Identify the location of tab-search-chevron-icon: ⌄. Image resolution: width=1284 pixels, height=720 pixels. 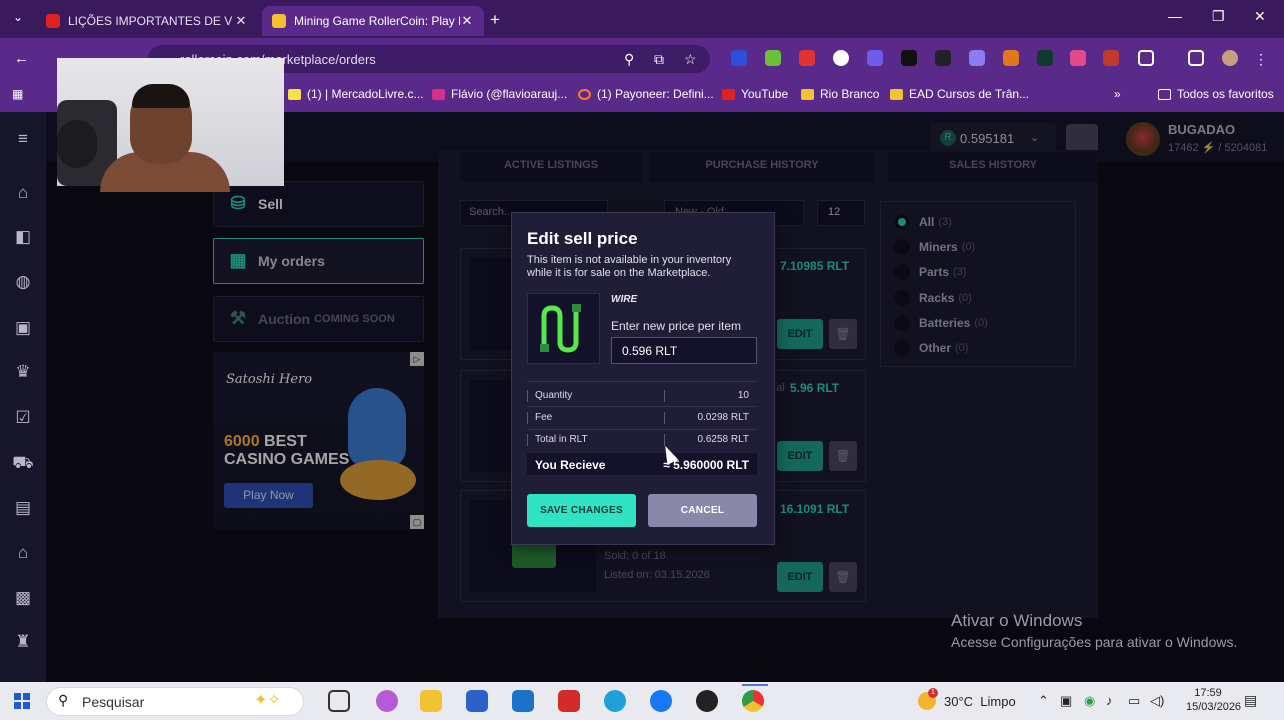
(18, 19).